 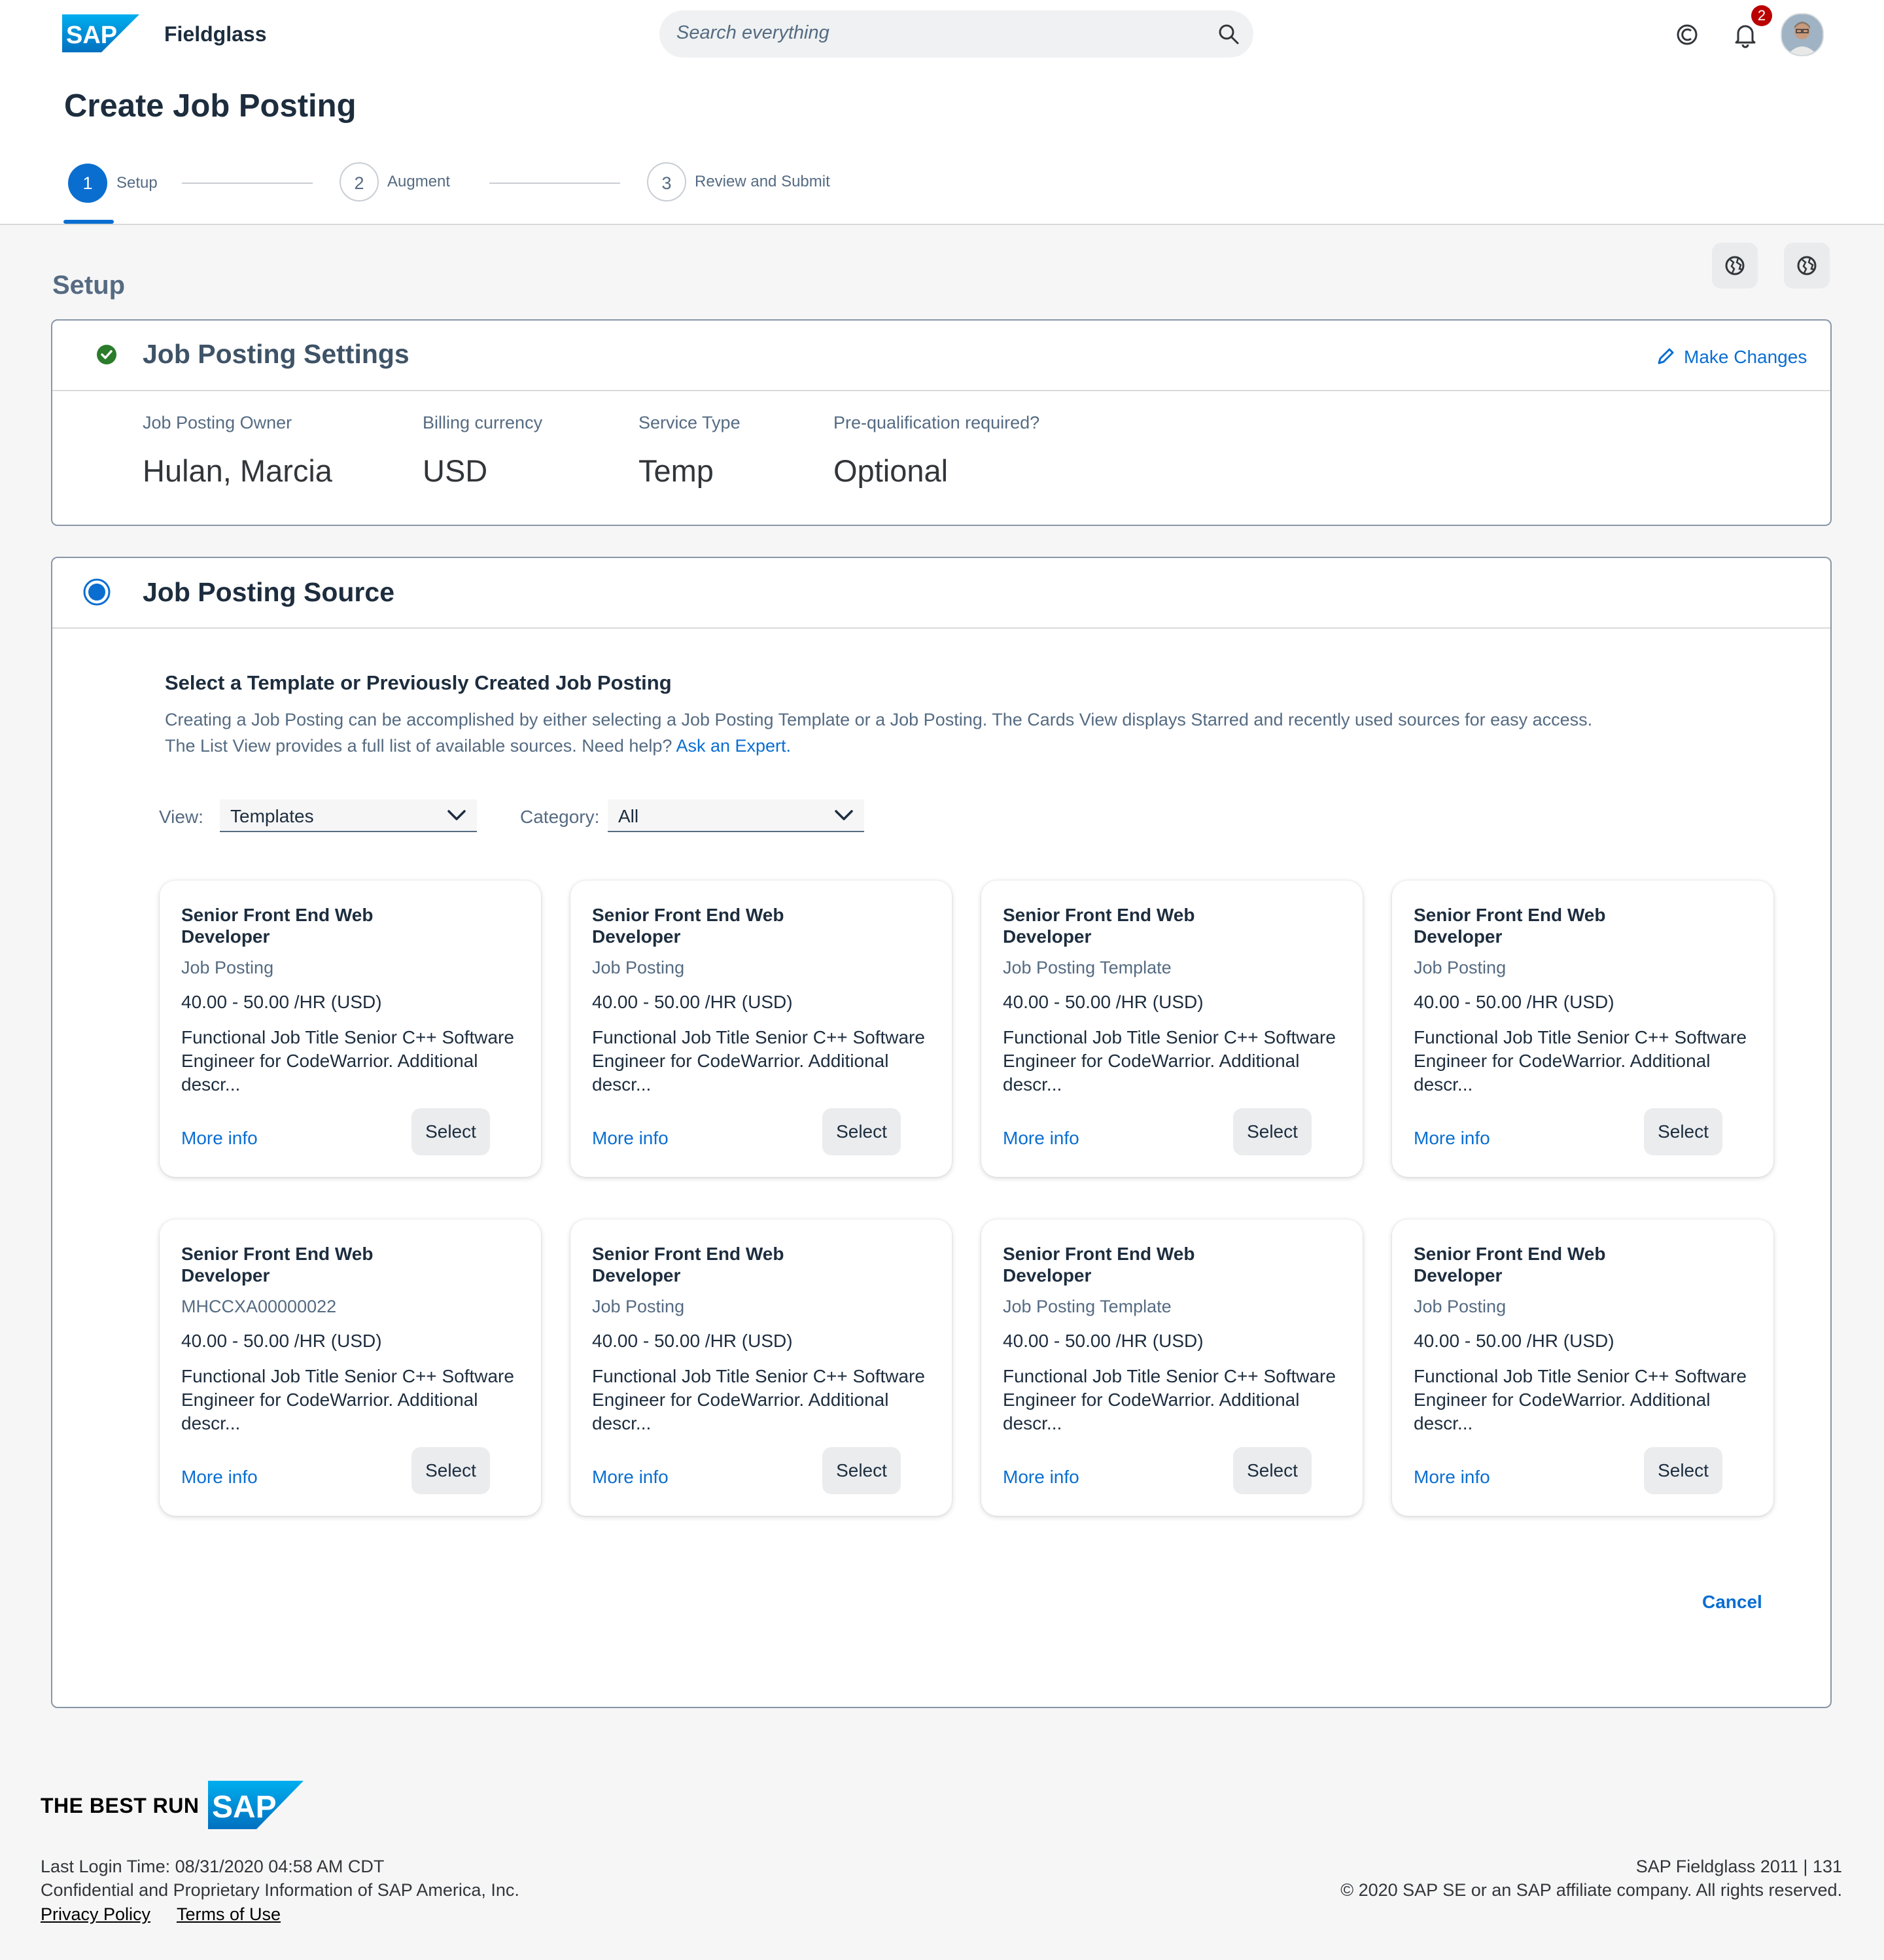 What do you see at coordinates (95, 1914) in the screenshot?
I see `privacy-policy-link: Privacy Policy` at bounding box center [95, 1914].